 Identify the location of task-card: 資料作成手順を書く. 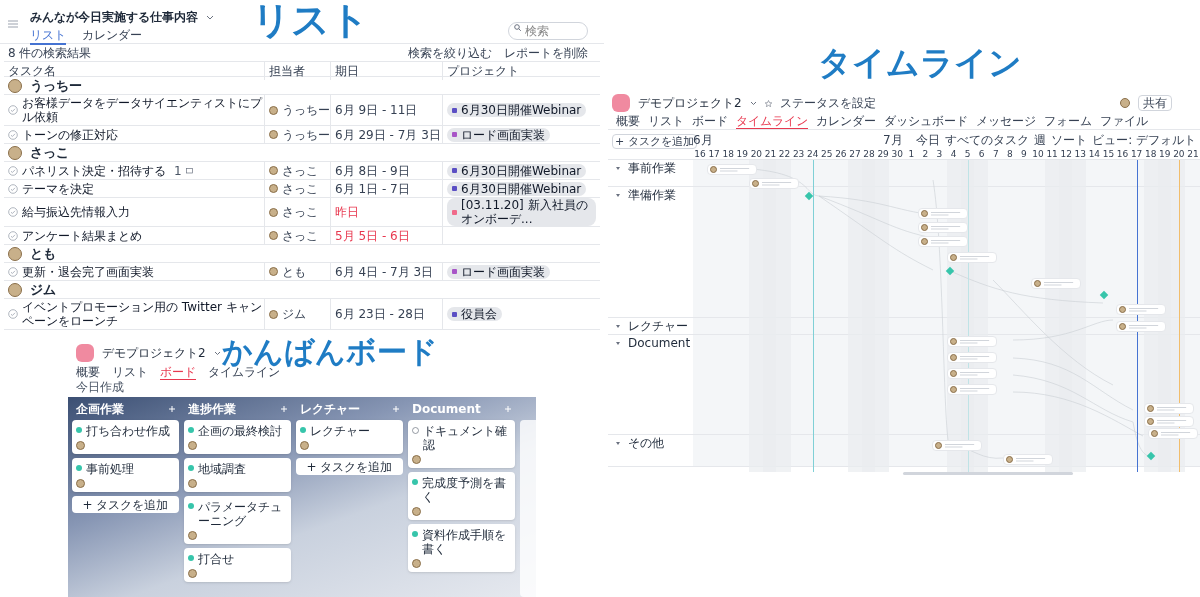
(461, 548).